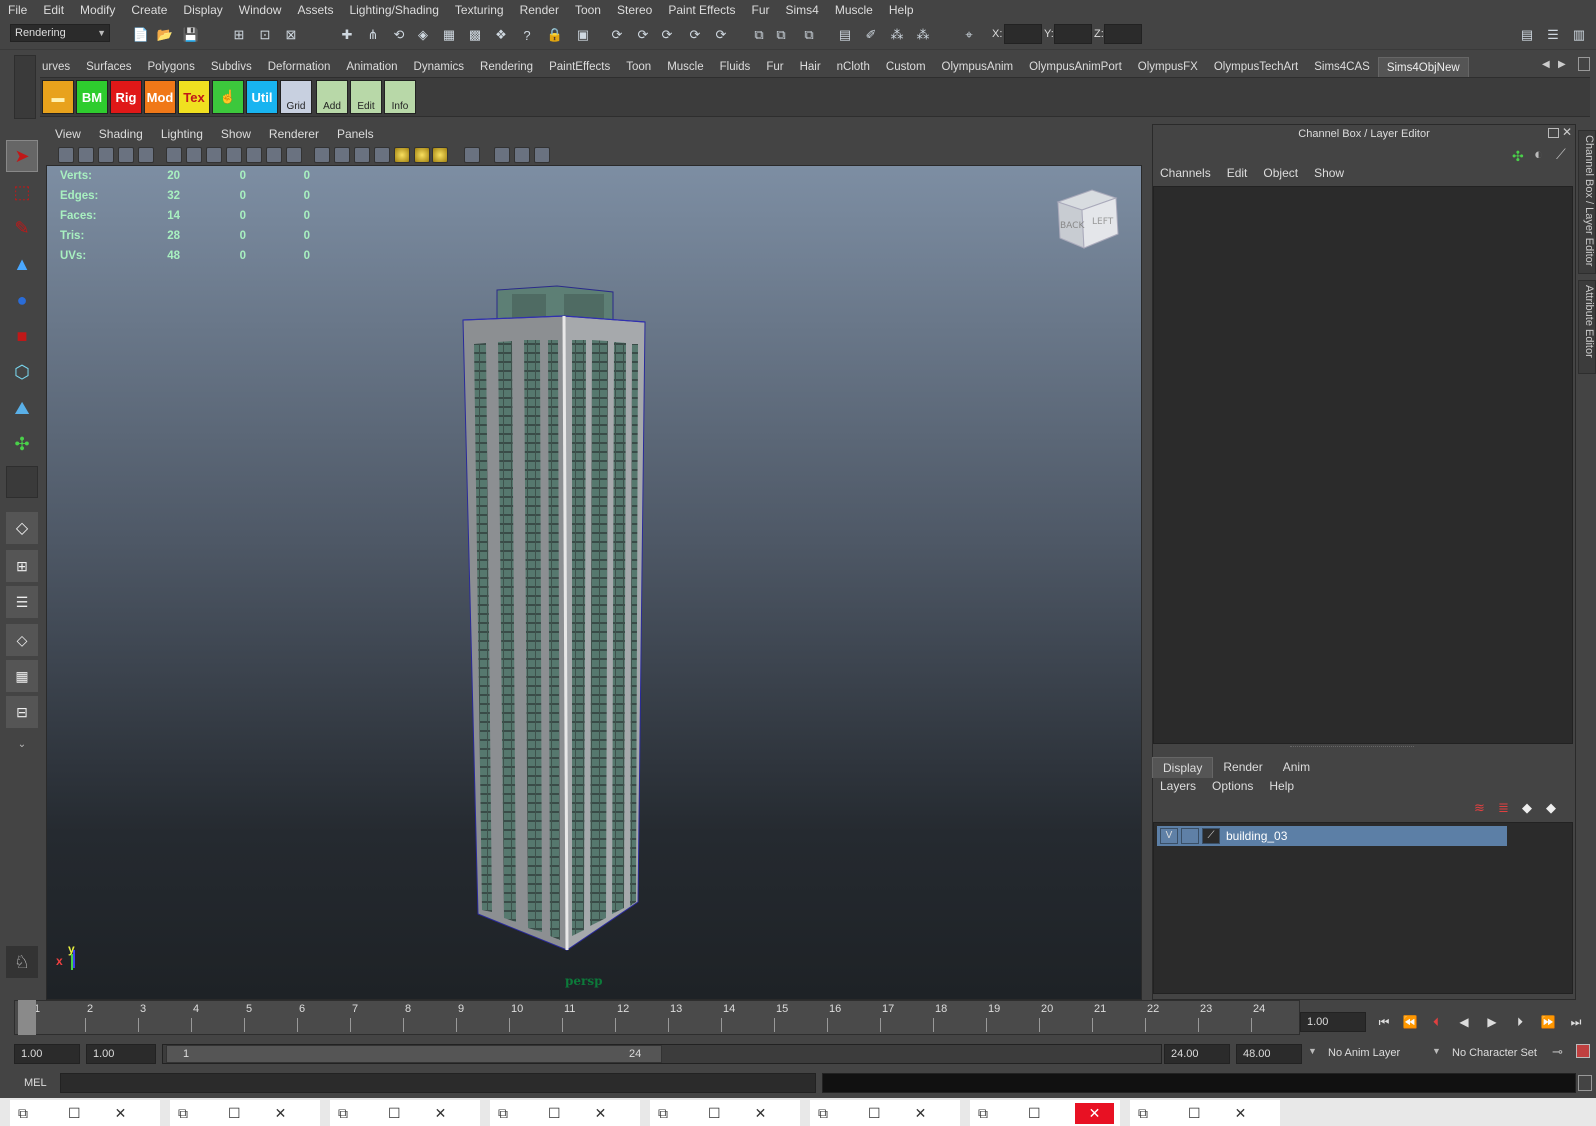  Describe the element at coordinates (371, 67) in the screenshot. I see `shelf-tab-animation: Animation` at that location.